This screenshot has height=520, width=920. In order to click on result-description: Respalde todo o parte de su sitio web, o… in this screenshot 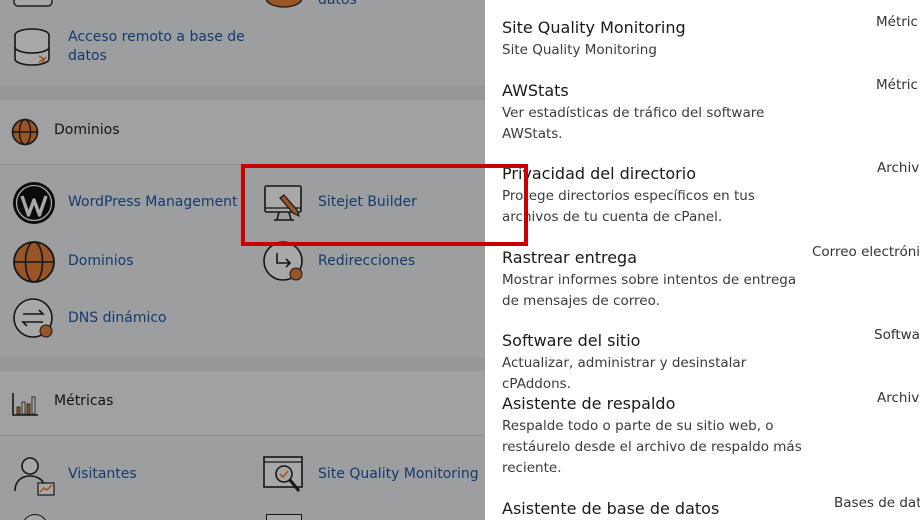, I will do `click(652, 447)`.